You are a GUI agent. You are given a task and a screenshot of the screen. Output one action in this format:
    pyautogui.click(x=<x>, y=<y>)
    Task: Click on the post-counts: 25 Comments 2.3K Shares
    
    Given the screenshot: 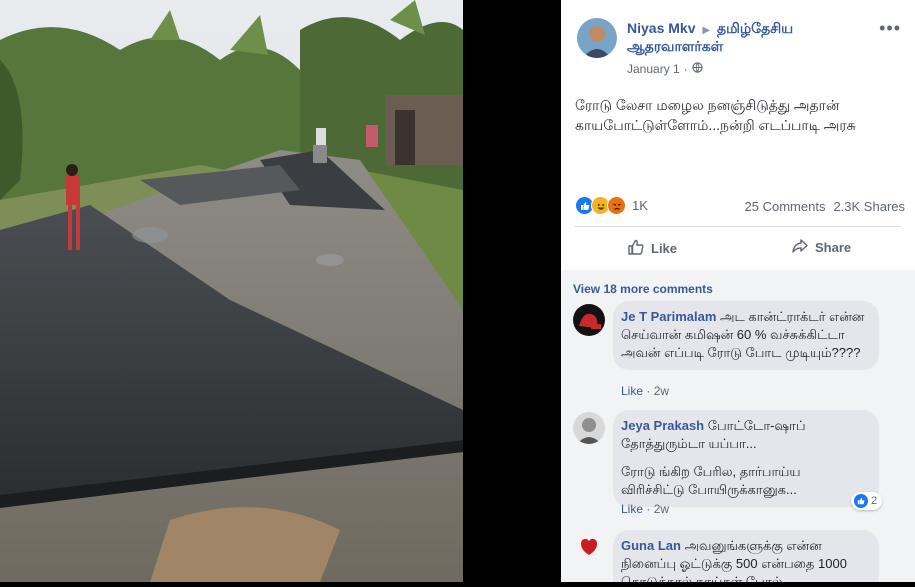 What is the action you would take?
    pyautogui.click(x=825, y=206)
    